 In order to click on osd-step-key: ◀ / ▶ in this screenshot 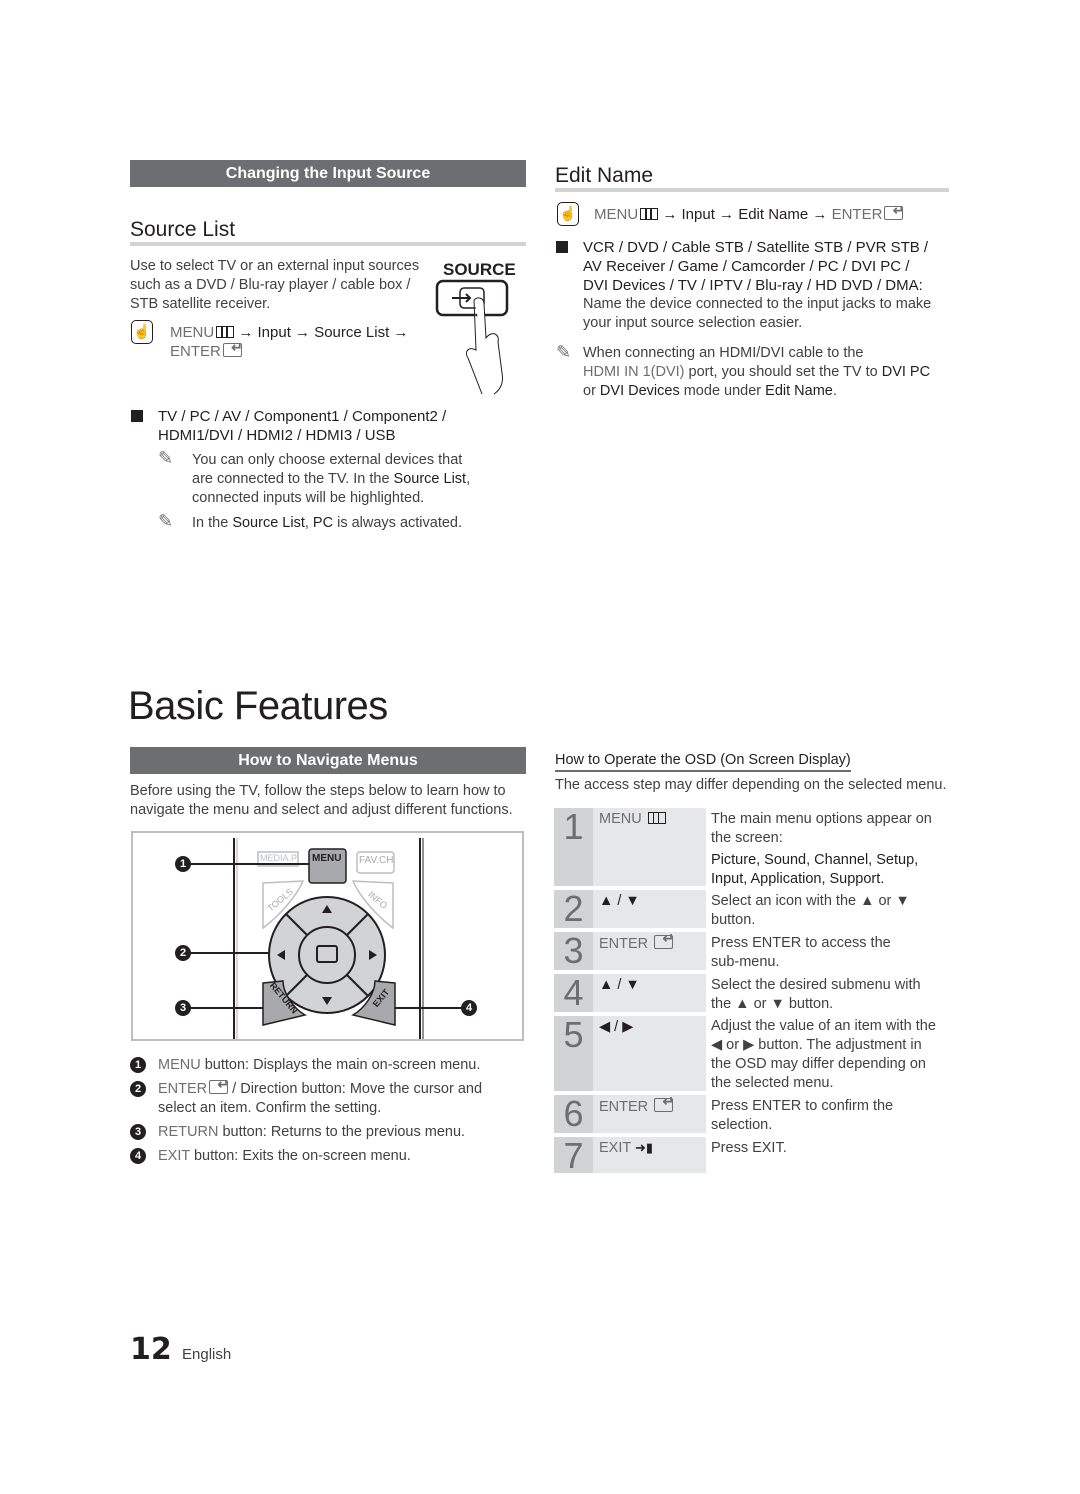, I will do `click(616, 1027)`.